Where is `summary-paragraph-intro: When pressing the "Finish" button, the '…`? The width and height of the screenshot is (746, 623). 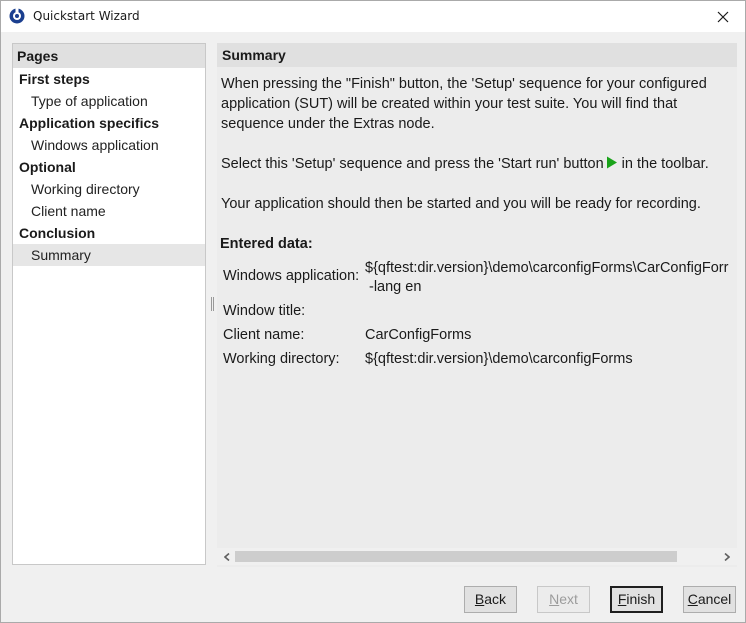 summary-paragraph-intro: When pressing the "Finish" button, the '… is located at coordinates (476, 104).